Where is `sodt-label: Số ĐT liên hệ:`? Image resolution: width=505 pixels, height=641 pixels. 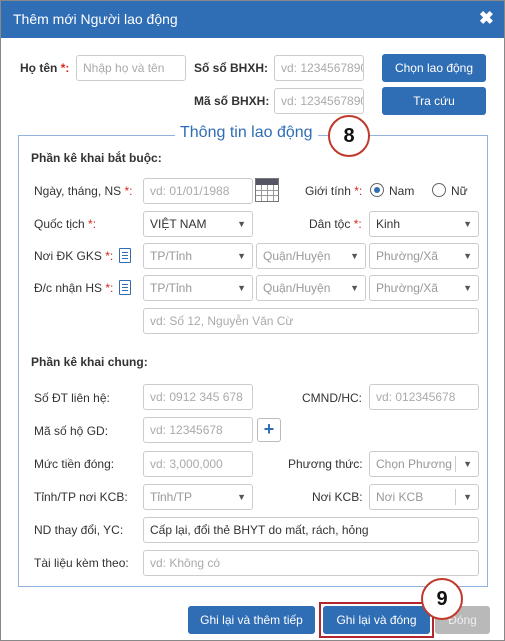
sodt-label: Số ĐT liên hệ: is located at coordinates (72, 398).